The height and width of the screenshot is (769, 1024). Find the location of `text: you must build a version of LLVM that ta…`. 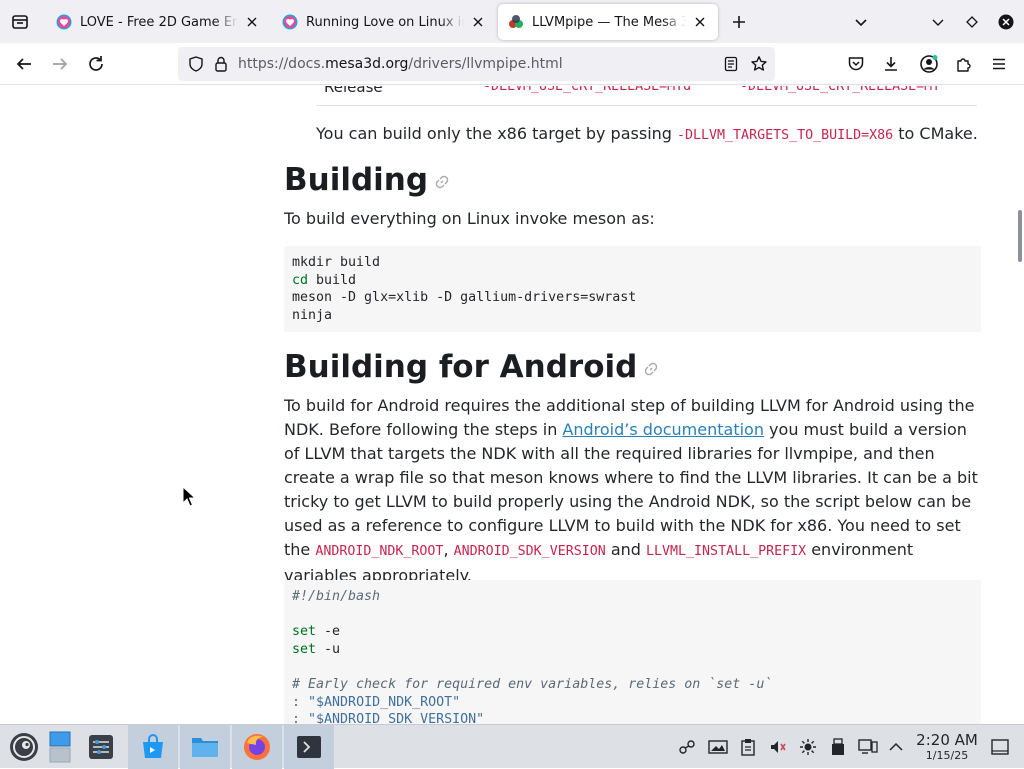

text: you must build a version of LLVM that ta… is located at coordinates (631, 489).